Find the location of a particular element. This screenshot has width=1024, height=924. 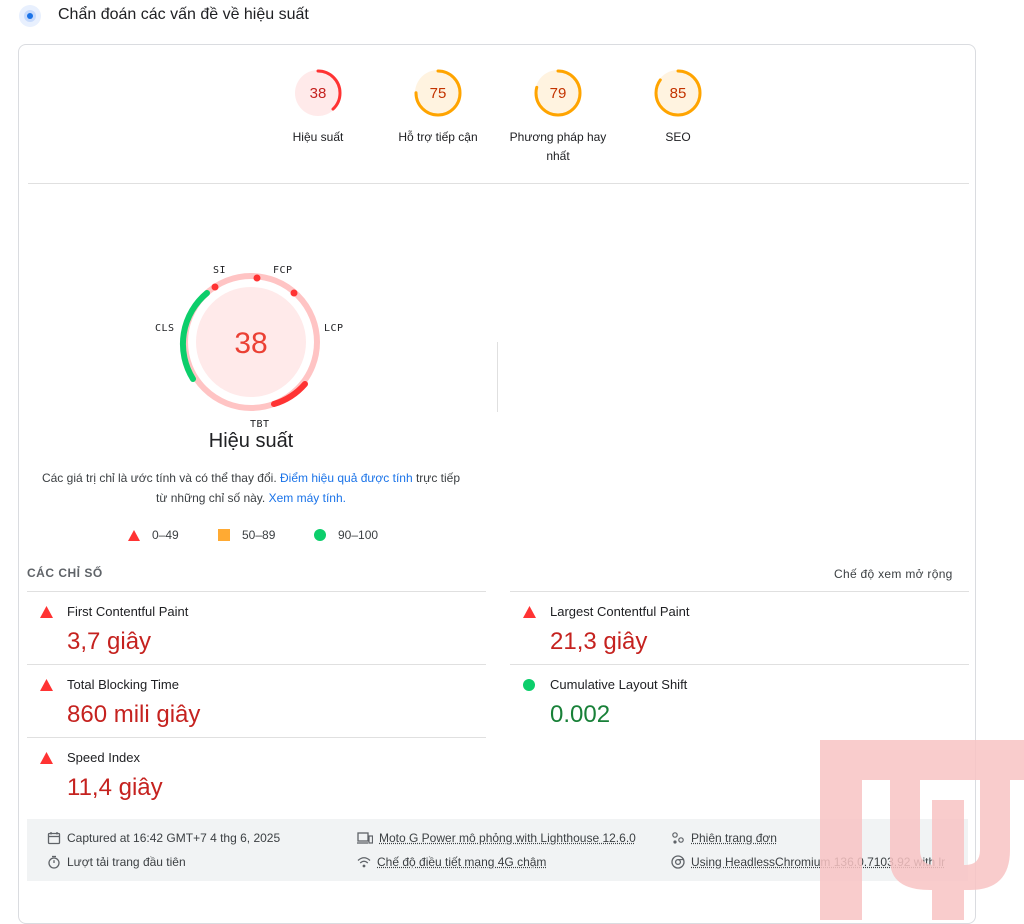

category-best-practices: 79 Phương pháp hay nhất is located at coordinates (558, 117).